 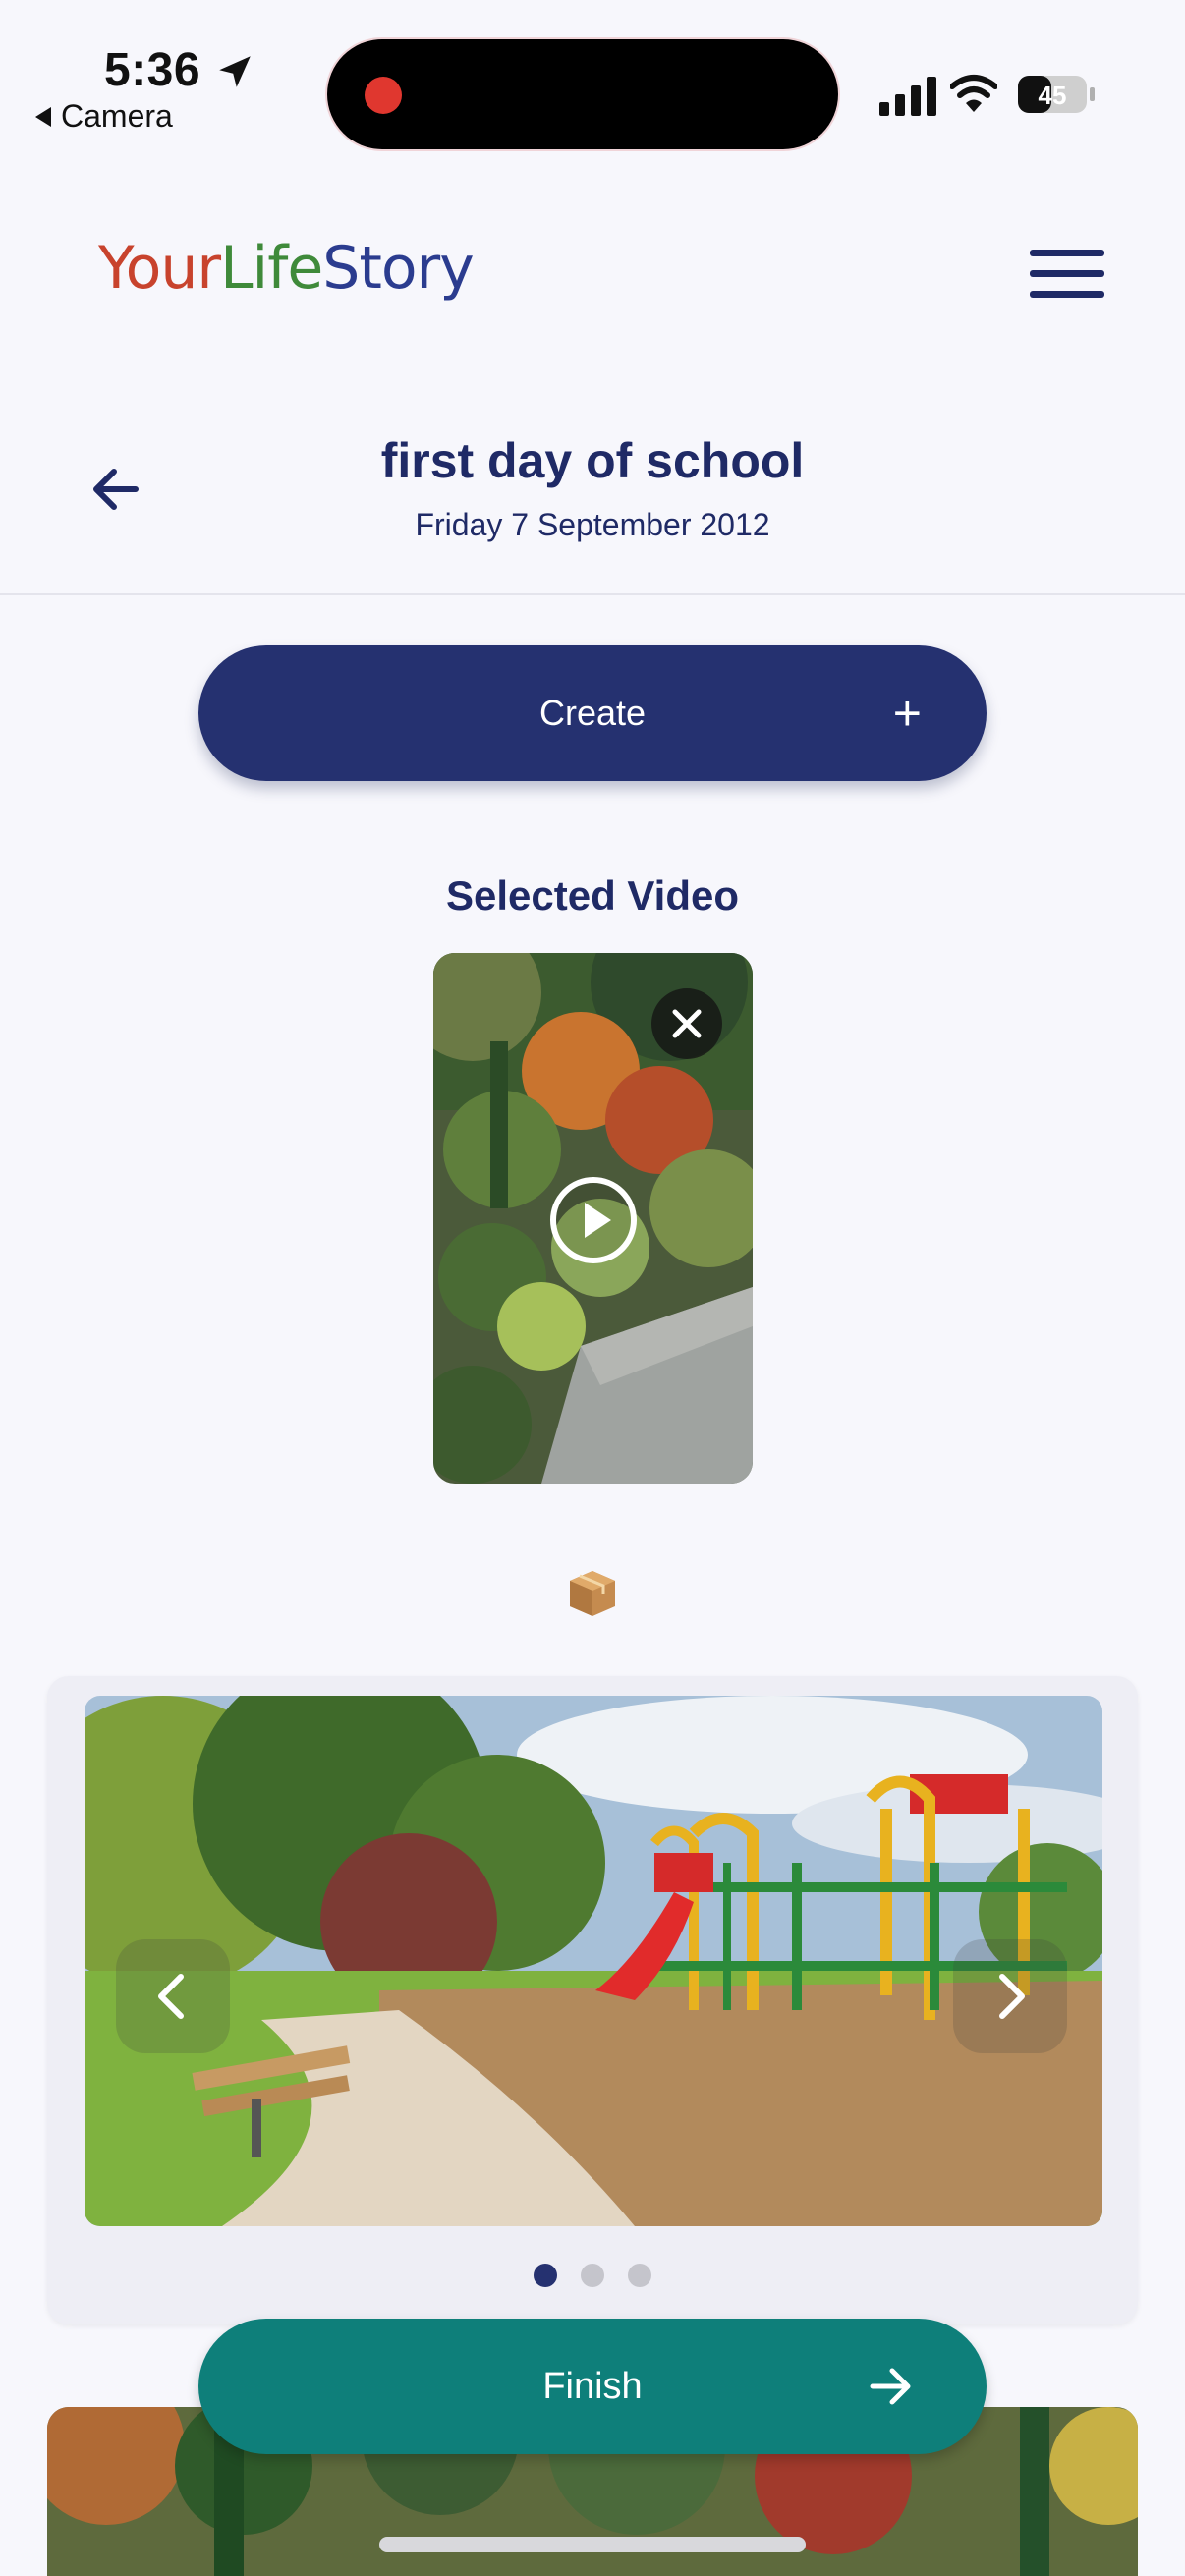 What do you see at coordinates (272, 268) in the screenshot?
I see `logo-life: Life` at bounding box center [272, 268].